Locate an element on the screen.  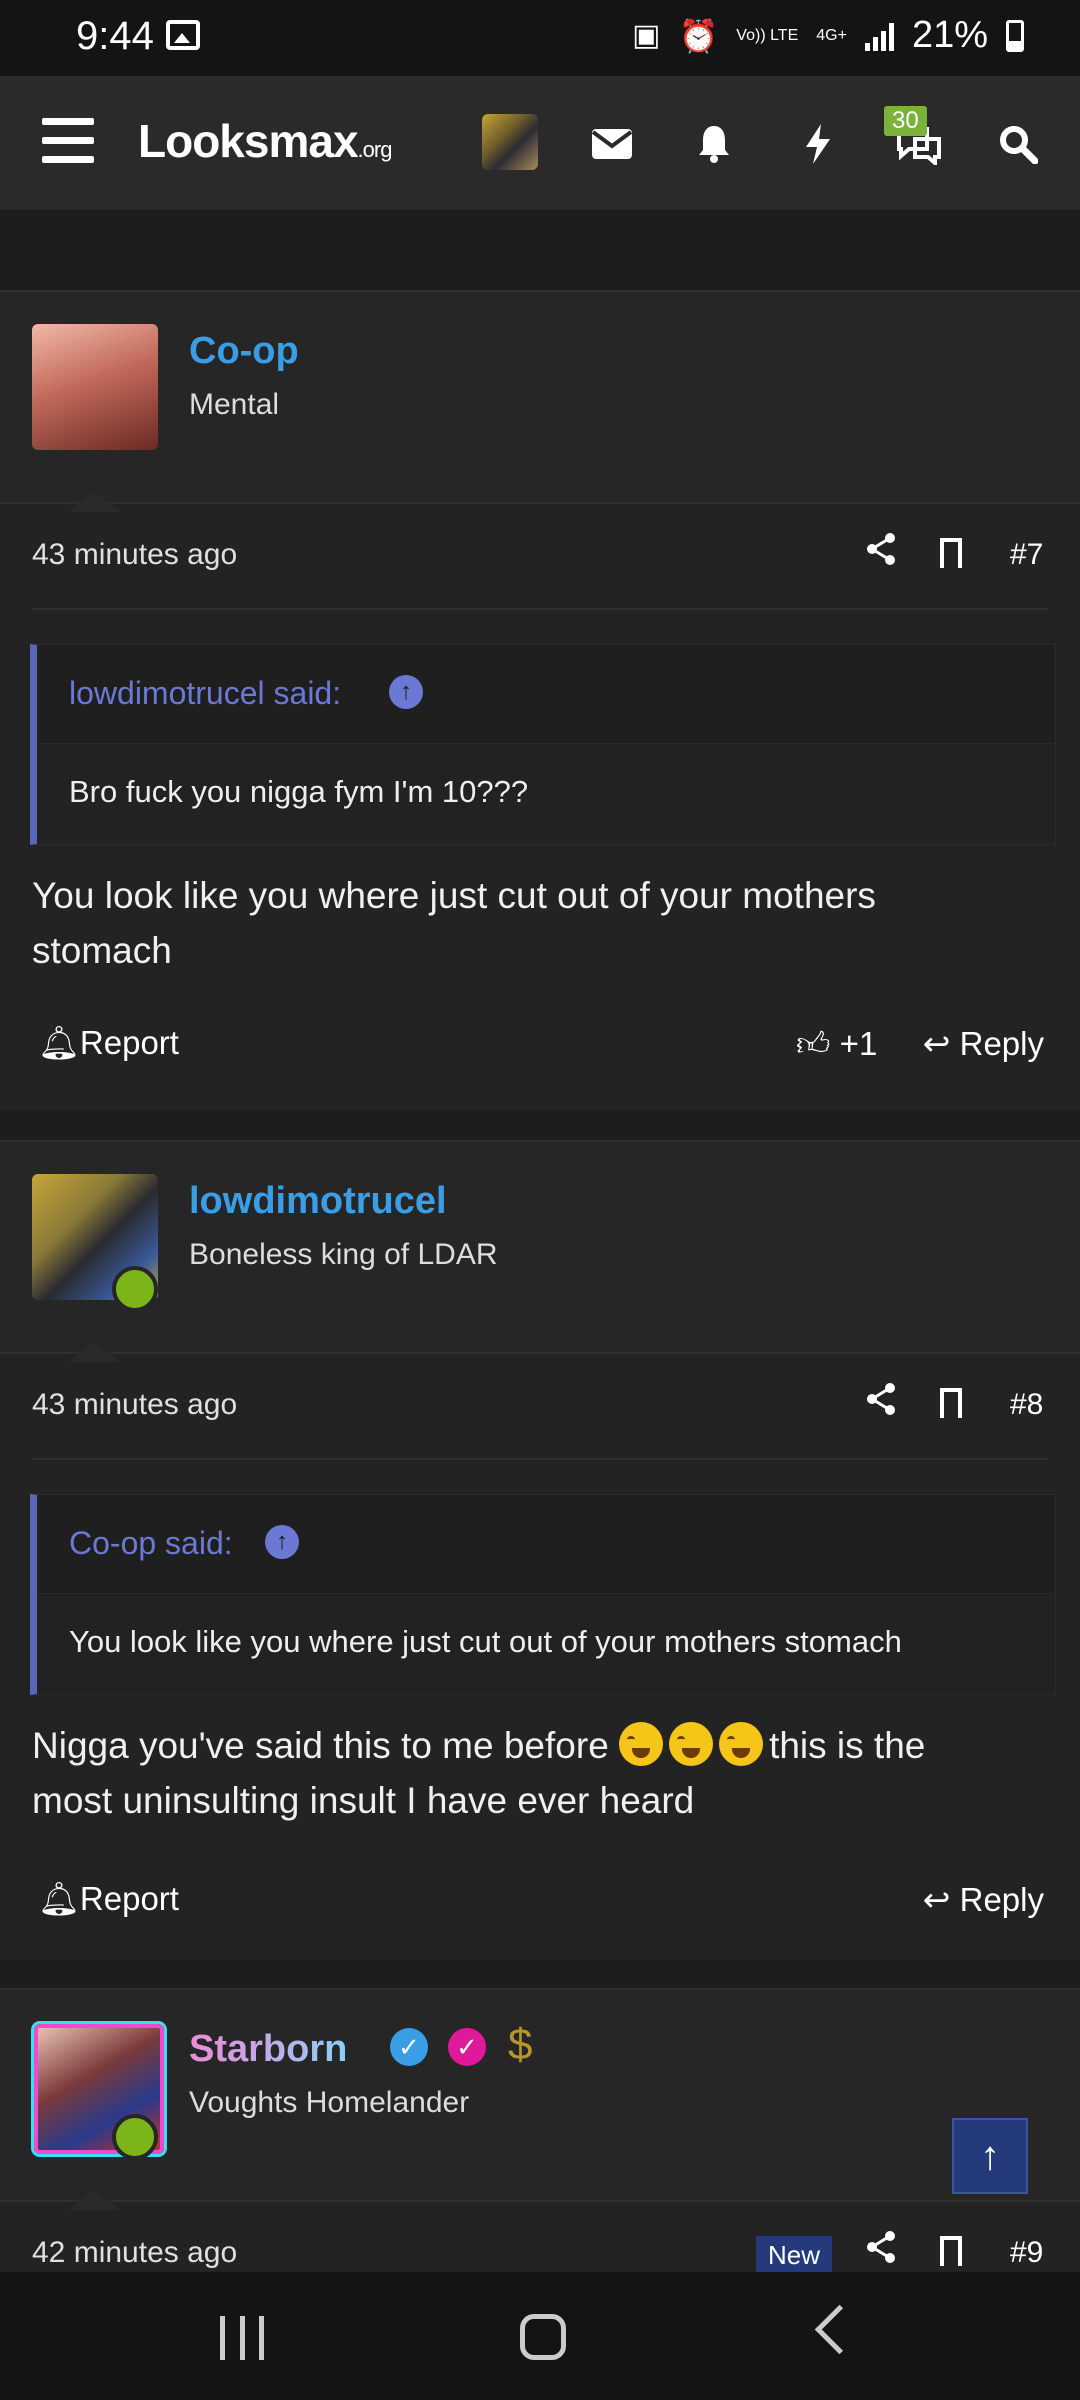
post-number: #8 is located at coordinates (1026, 1405).